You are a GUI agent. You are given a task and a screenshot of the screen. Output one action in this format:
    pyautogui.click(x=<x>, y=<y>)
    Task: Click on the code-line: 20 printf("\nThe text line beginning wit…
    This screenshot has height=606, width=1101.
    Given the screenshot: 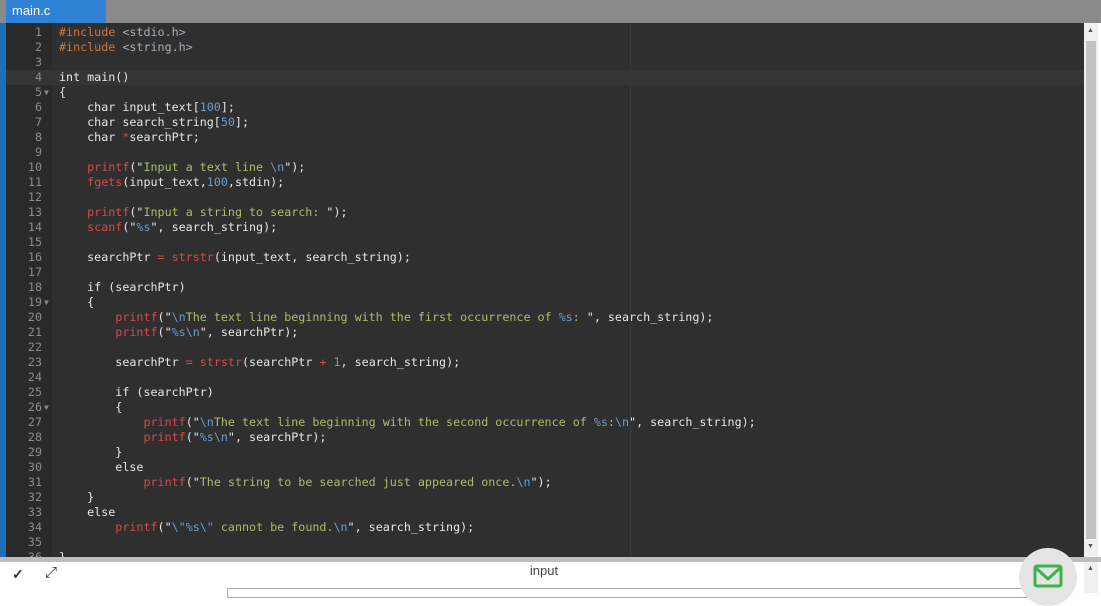 What is the action you would take?
    pyautogui.click(x=545, y=317)
    